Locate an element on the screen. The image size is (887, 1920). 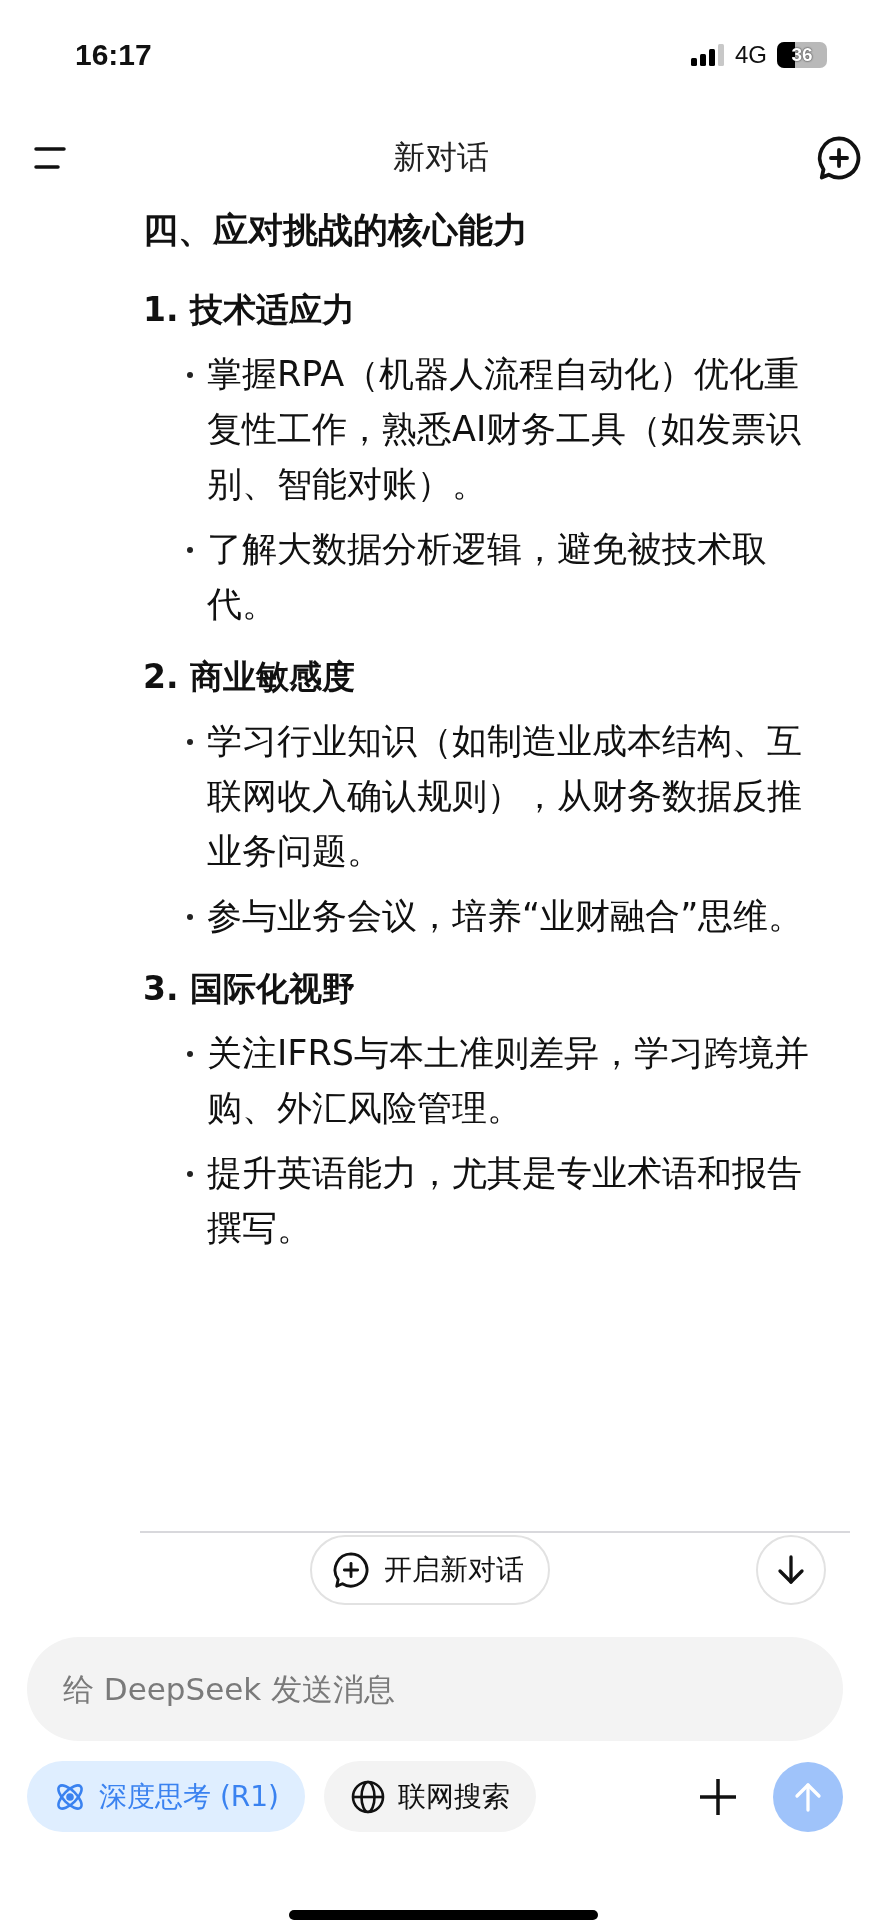
bullet-text: 提升英语能力，尤其是专业术语和报告撰写。 is located at coordinates (505, 1201).